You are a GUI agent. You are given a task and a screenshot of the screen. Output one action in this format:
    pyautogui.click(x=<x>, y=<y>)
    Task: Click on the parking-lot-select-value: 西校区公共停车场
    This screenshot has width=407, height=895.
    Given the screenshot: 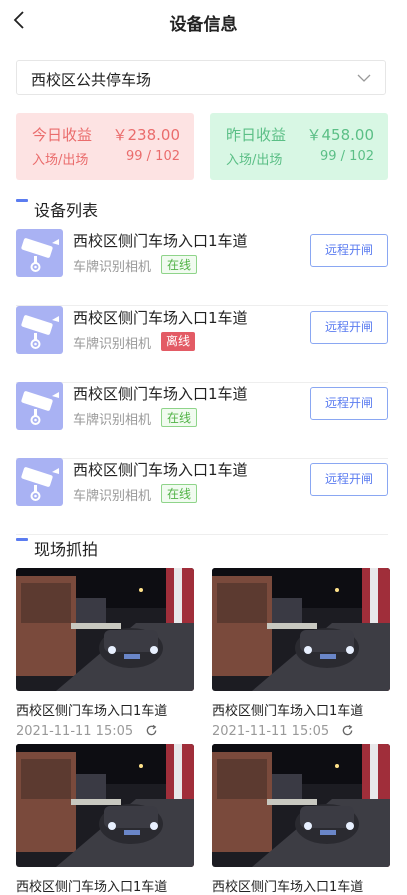 What is the action you would take?
    pyautogui.click(x=91, y=80)
    